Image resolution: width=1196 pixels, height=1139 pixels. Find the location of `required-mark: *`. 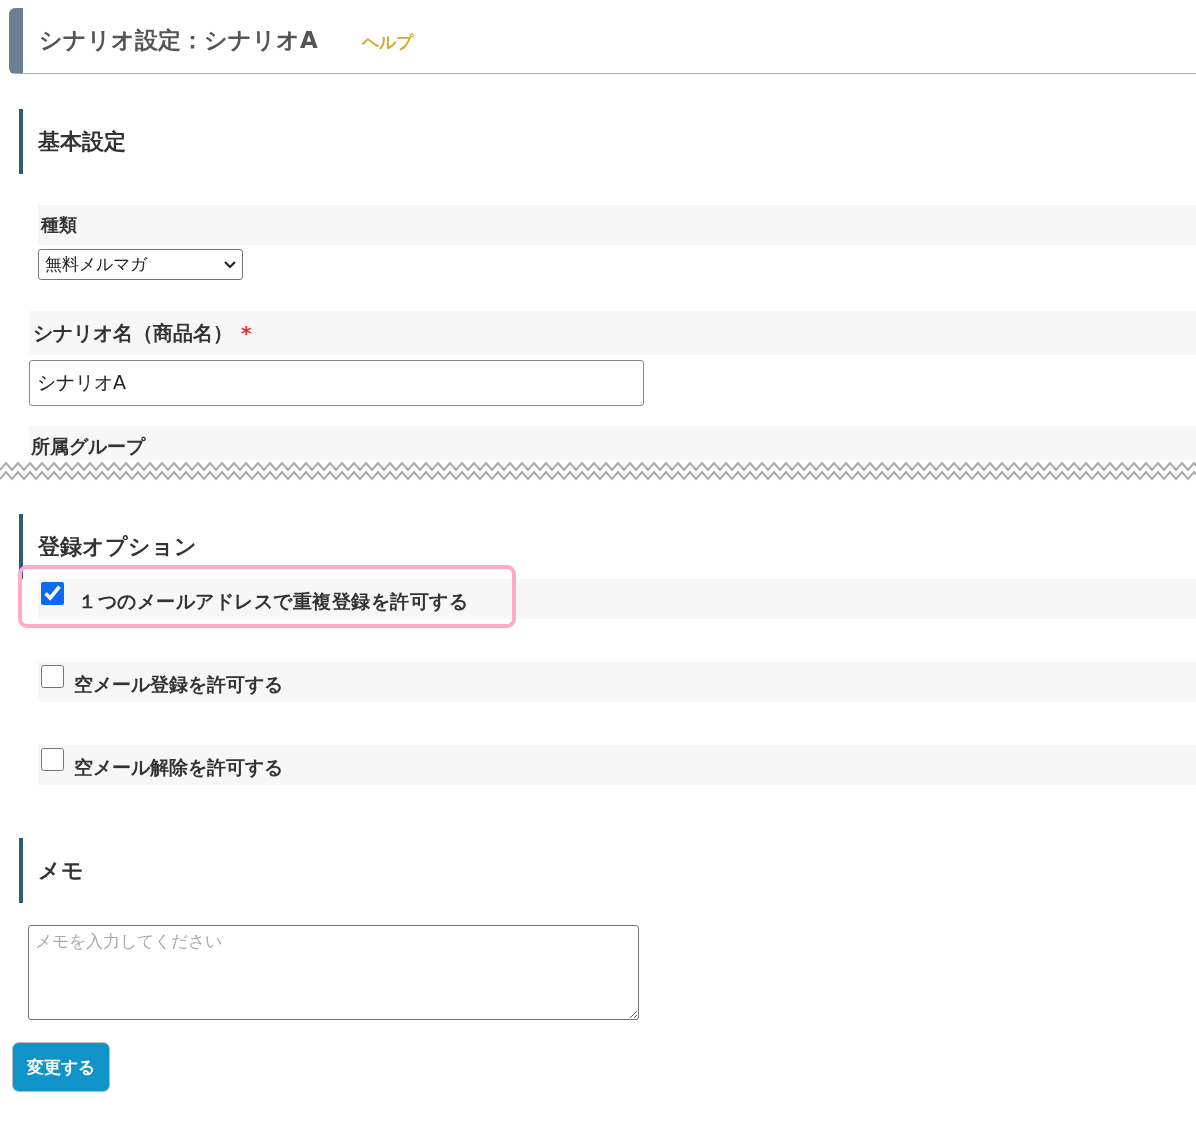

required-mark: * is located at coordinates (246, 333).